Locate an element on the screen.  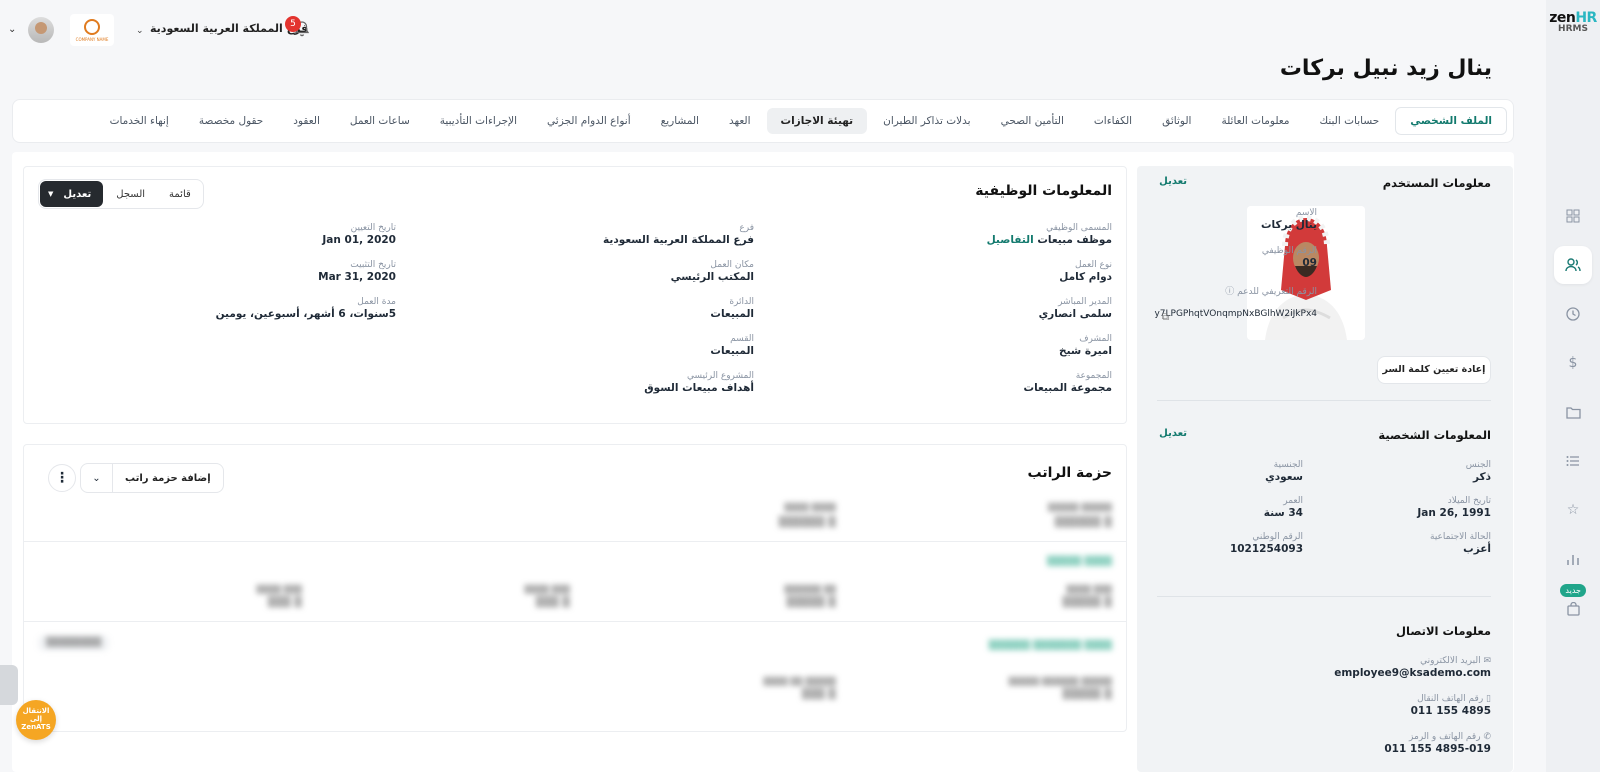
history-view-button: السجل is located at coordinates (130, 194).